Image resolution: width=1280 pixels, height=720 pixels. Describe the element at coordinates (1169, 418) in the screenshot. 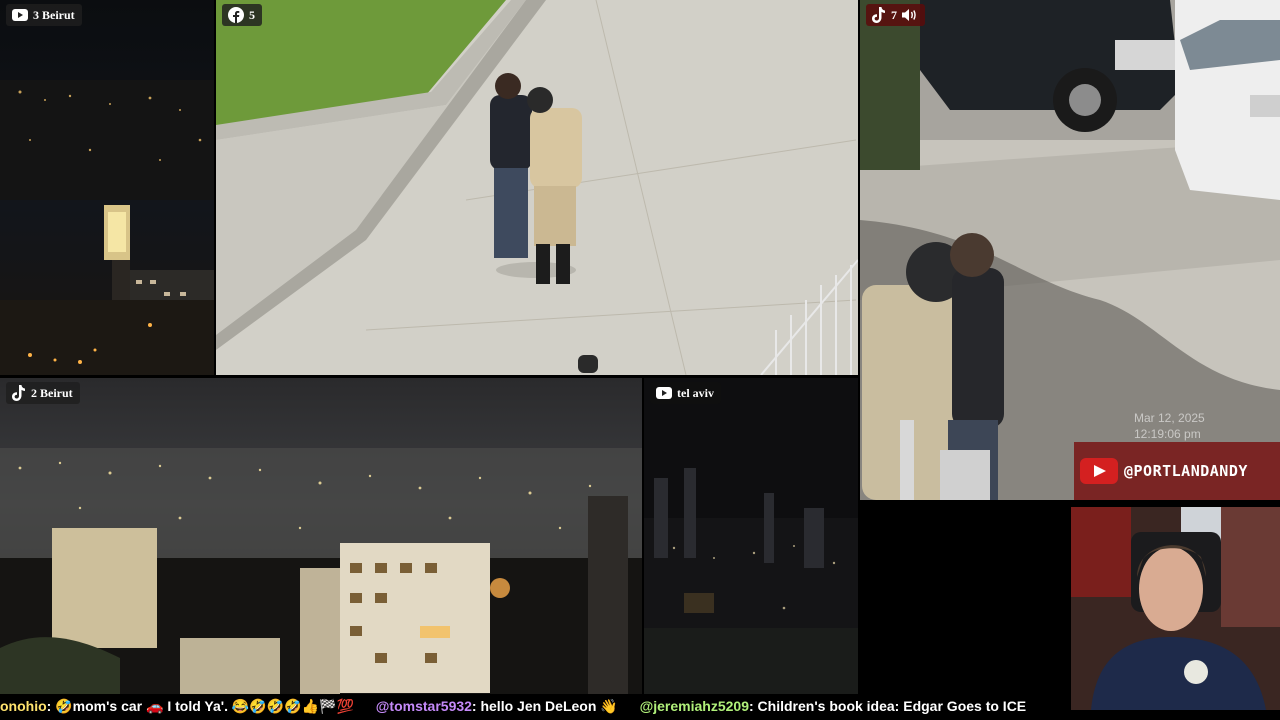

I see `stamp-date: Mar 12, 2025` at that location.